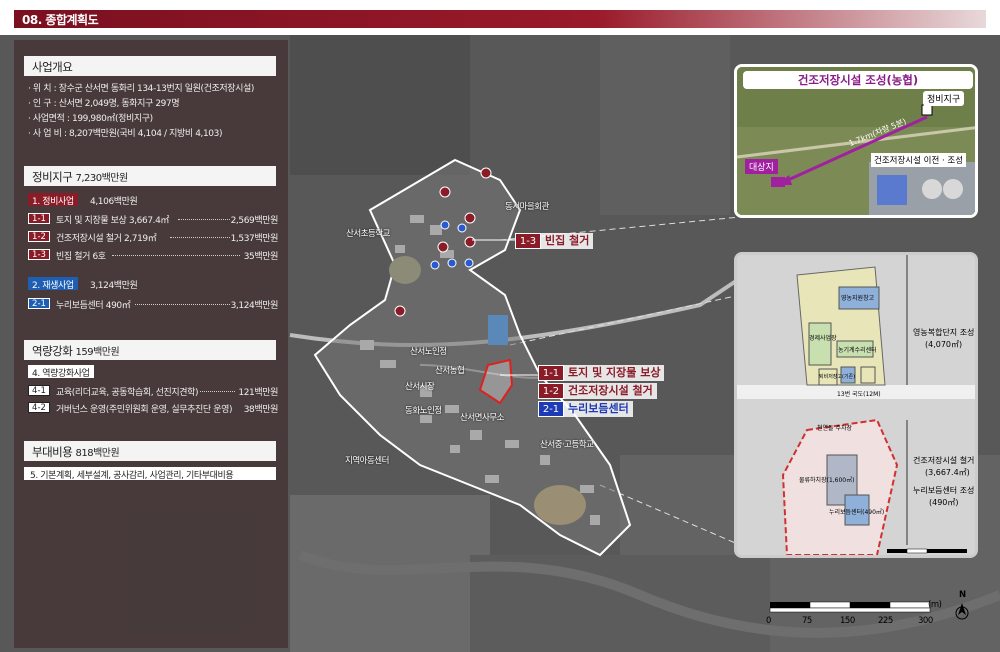 This screenshot has width=1000, height=652. Describe the element at coordinates (53, 284) in the screenshot. I see `group2-tag: 2. 재생사업` at that location.